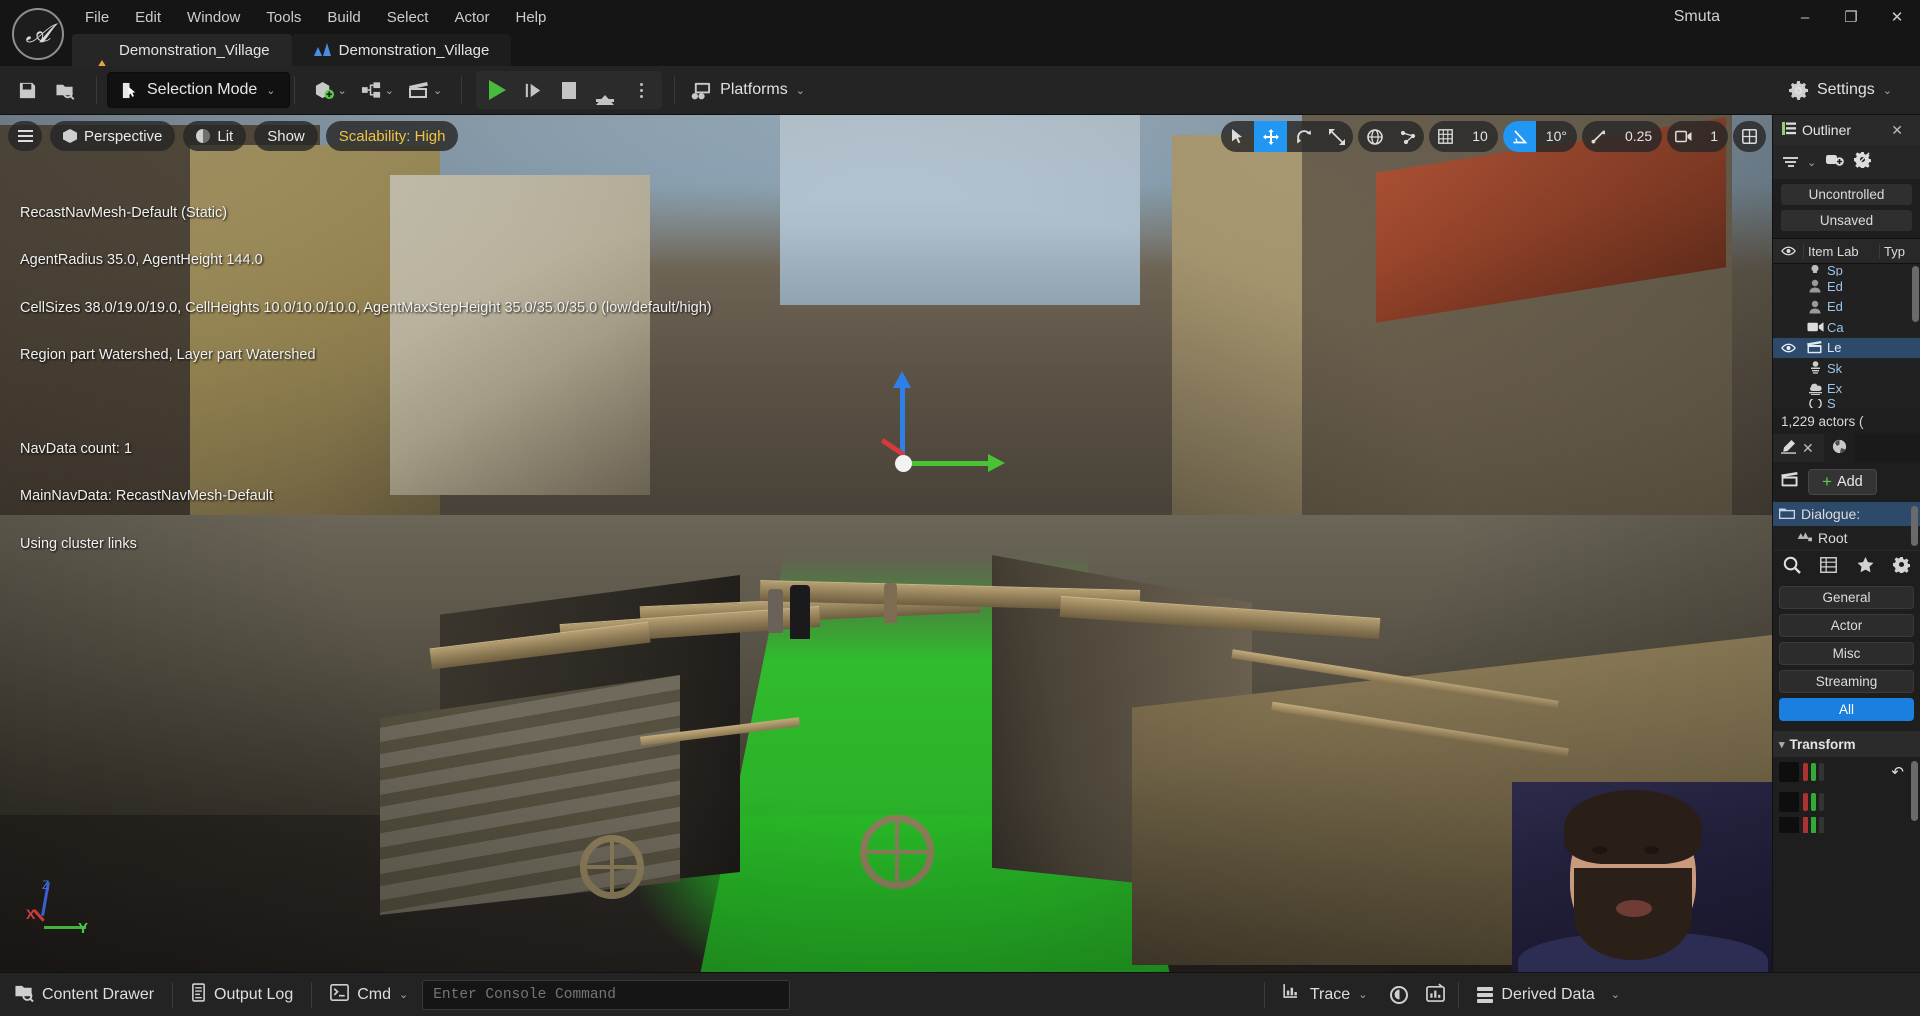 The height and width of the screenshot is (1016, 1920). What do you see at coordinates (1435, 995) in the screenshot?
I see `stats-button` at bounding box center [1435, 995].